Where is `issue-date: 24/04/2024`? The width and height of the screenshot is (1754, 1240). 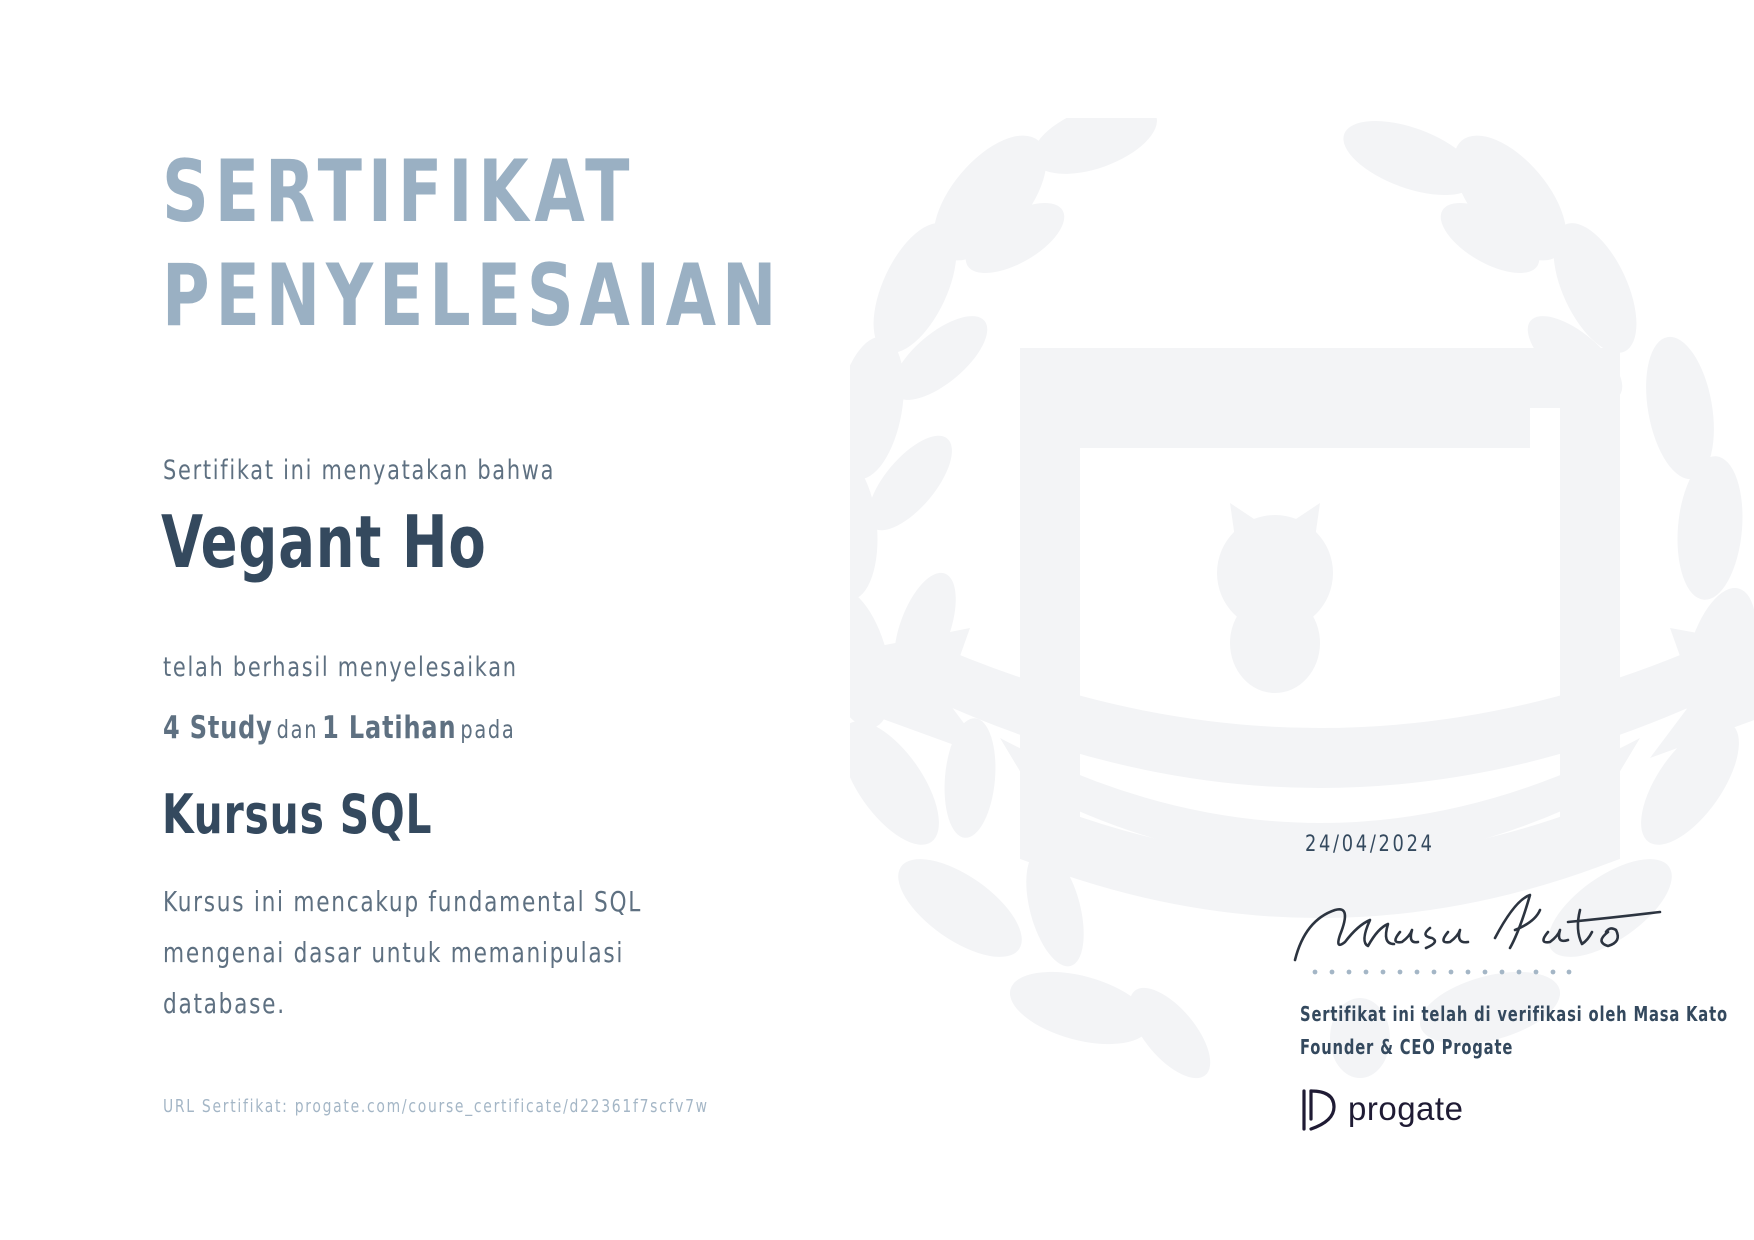
issue-date: 24/04/2024 is located at coordinates (1370, 844).